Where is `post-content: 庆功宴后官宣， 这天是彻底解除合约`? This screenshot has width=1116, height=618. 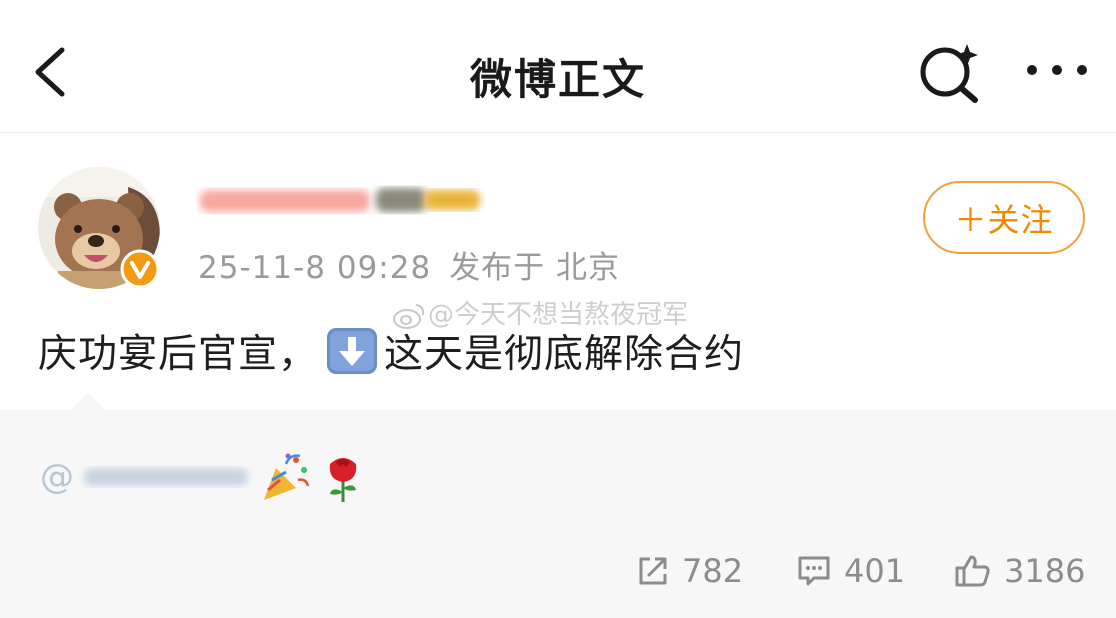 post-content: 庆功宴后官宣， 这天是彻底解除合约 is located at coordinates (391, 351).